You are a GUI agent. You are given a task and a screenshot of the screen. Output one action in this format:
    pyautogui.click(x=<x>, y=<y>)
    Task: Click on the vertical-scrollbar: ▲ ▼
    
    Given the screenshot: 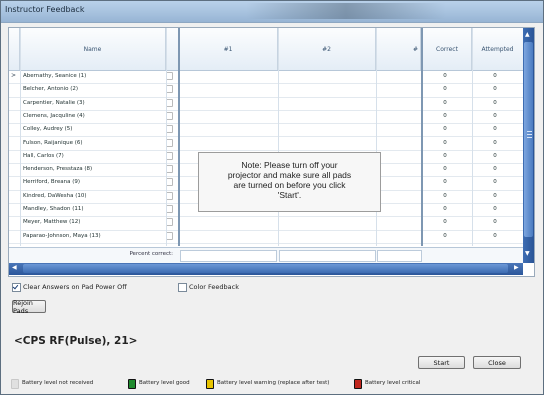 What is the action you would take?
    pyautogui.click(x=528, y=145)
    